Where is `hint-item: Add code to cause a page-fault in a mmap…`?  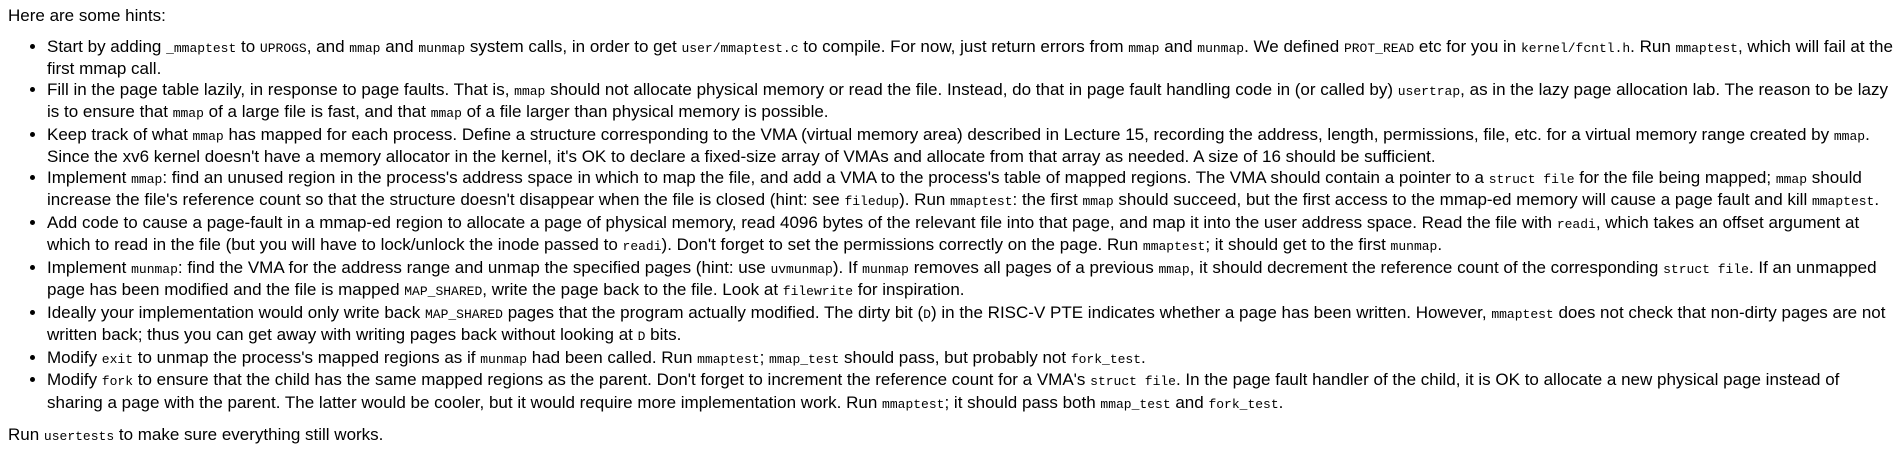
hint-item: Add code to cause a page-fault in a mmap… is located at coordinates (970, 235).